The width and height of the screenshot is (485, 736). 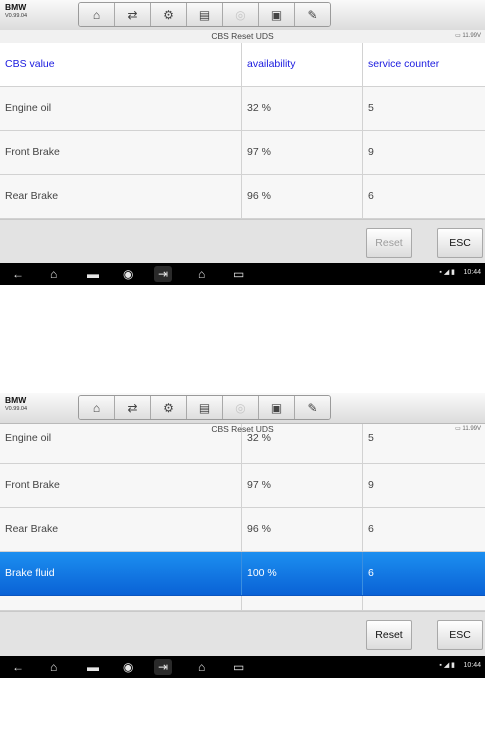 I want to click on column-header-cbs-value: CBS value, so click(x=121, y=64).